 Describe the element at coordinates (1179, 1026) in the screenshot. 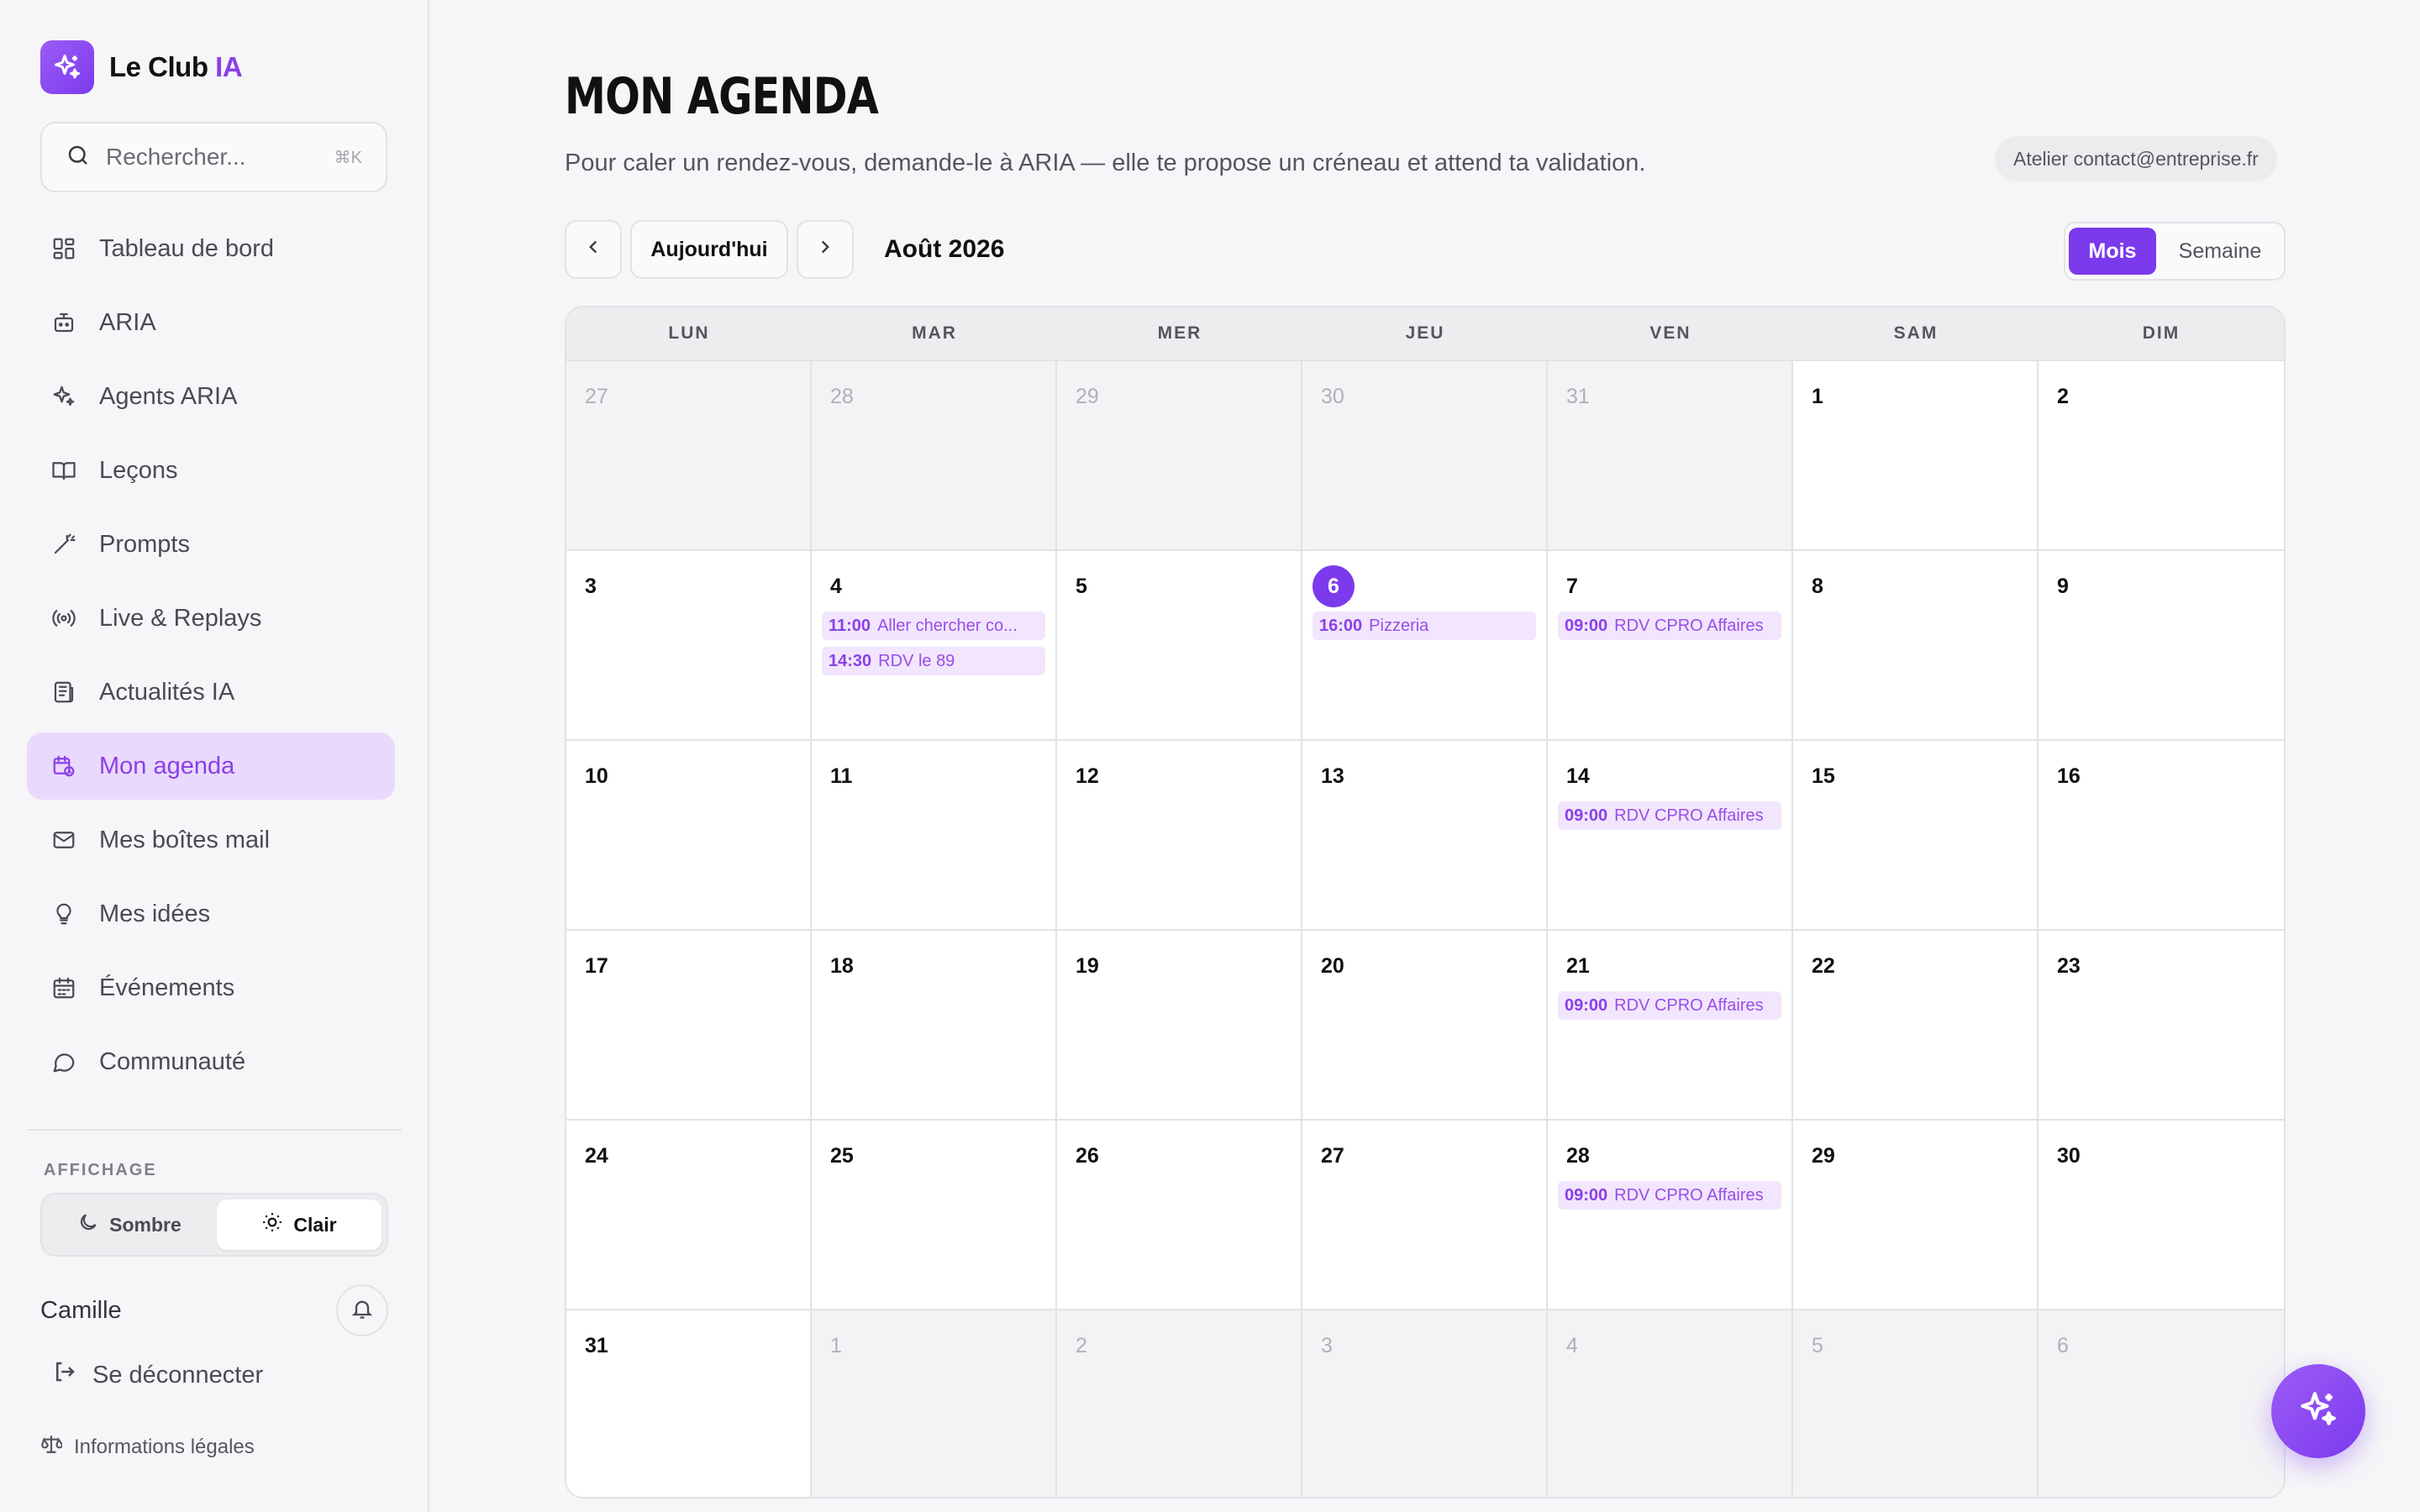

I see `day-cell: 19` at that location.